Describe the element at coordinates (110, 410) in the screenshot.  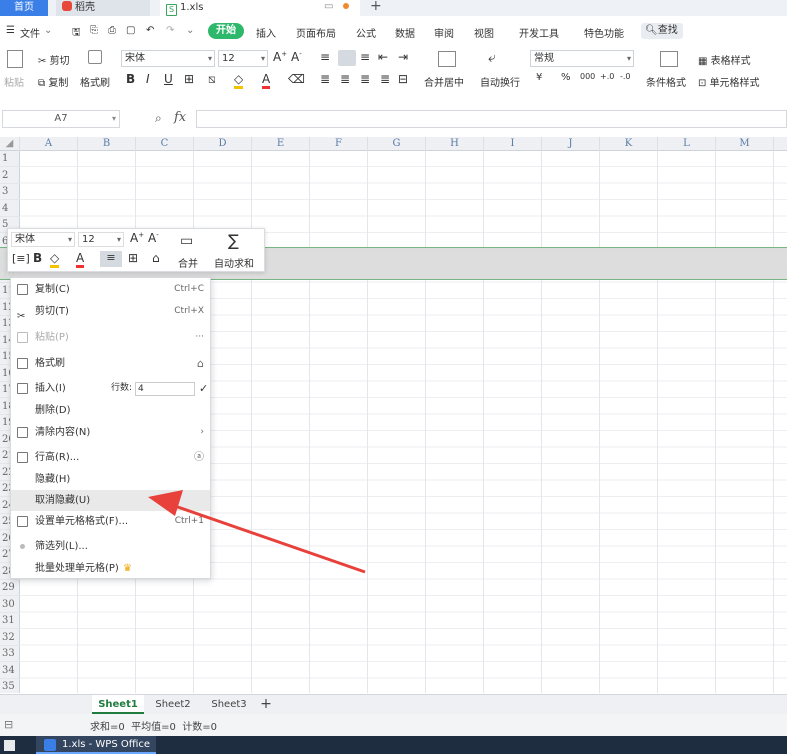
I see `ctx-delete: 删除(D)` at that location.